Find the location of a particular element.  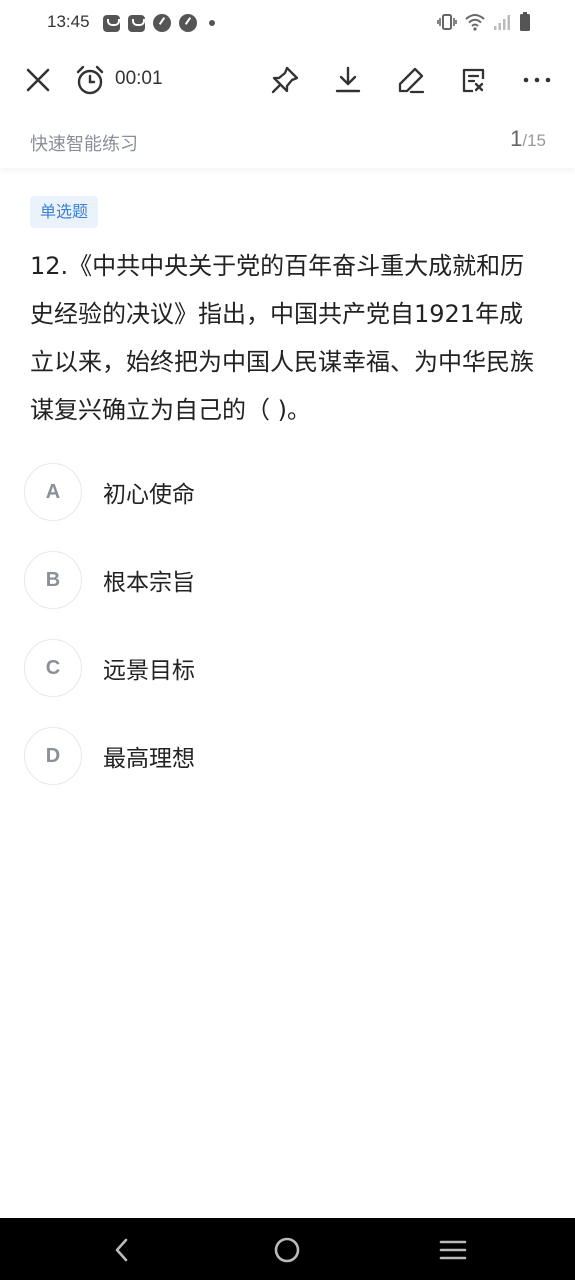

system-navigation-bar is located at coordinates (287, 1249).